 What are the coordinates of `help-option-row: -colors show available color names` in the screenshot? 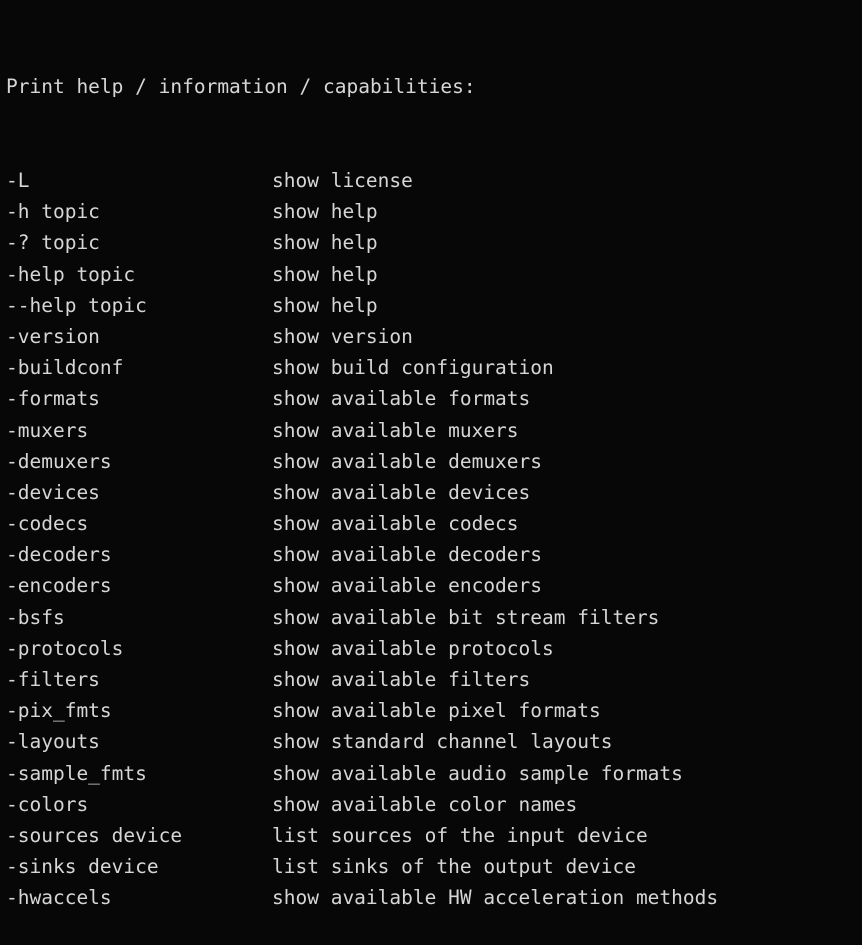 It's located at (434, 804).